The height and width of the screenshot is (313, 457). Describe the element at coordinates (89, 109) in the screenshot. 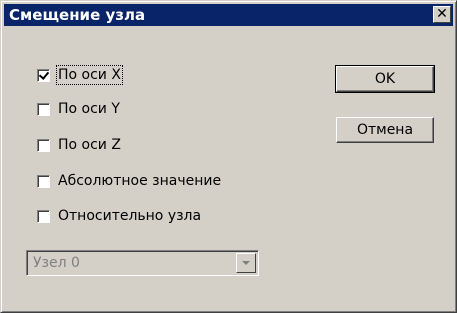

I see `checkbox-axis-y-label: По оси Y` at that location.